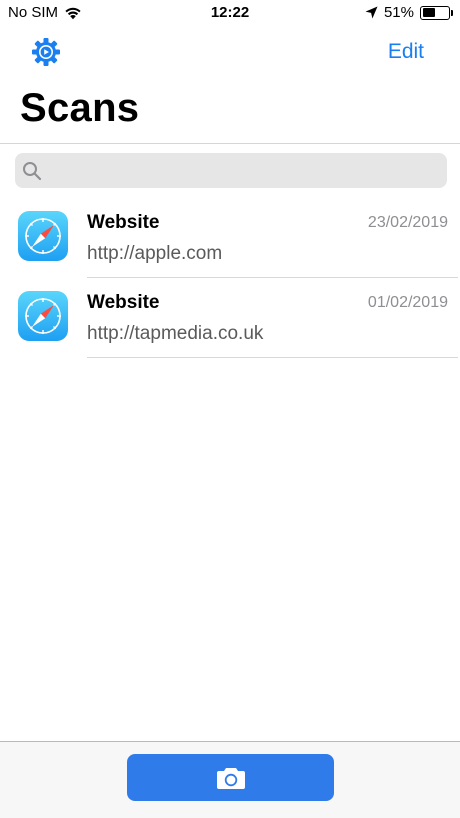  I want to click on location-arrow-icon, so click(371, 12).